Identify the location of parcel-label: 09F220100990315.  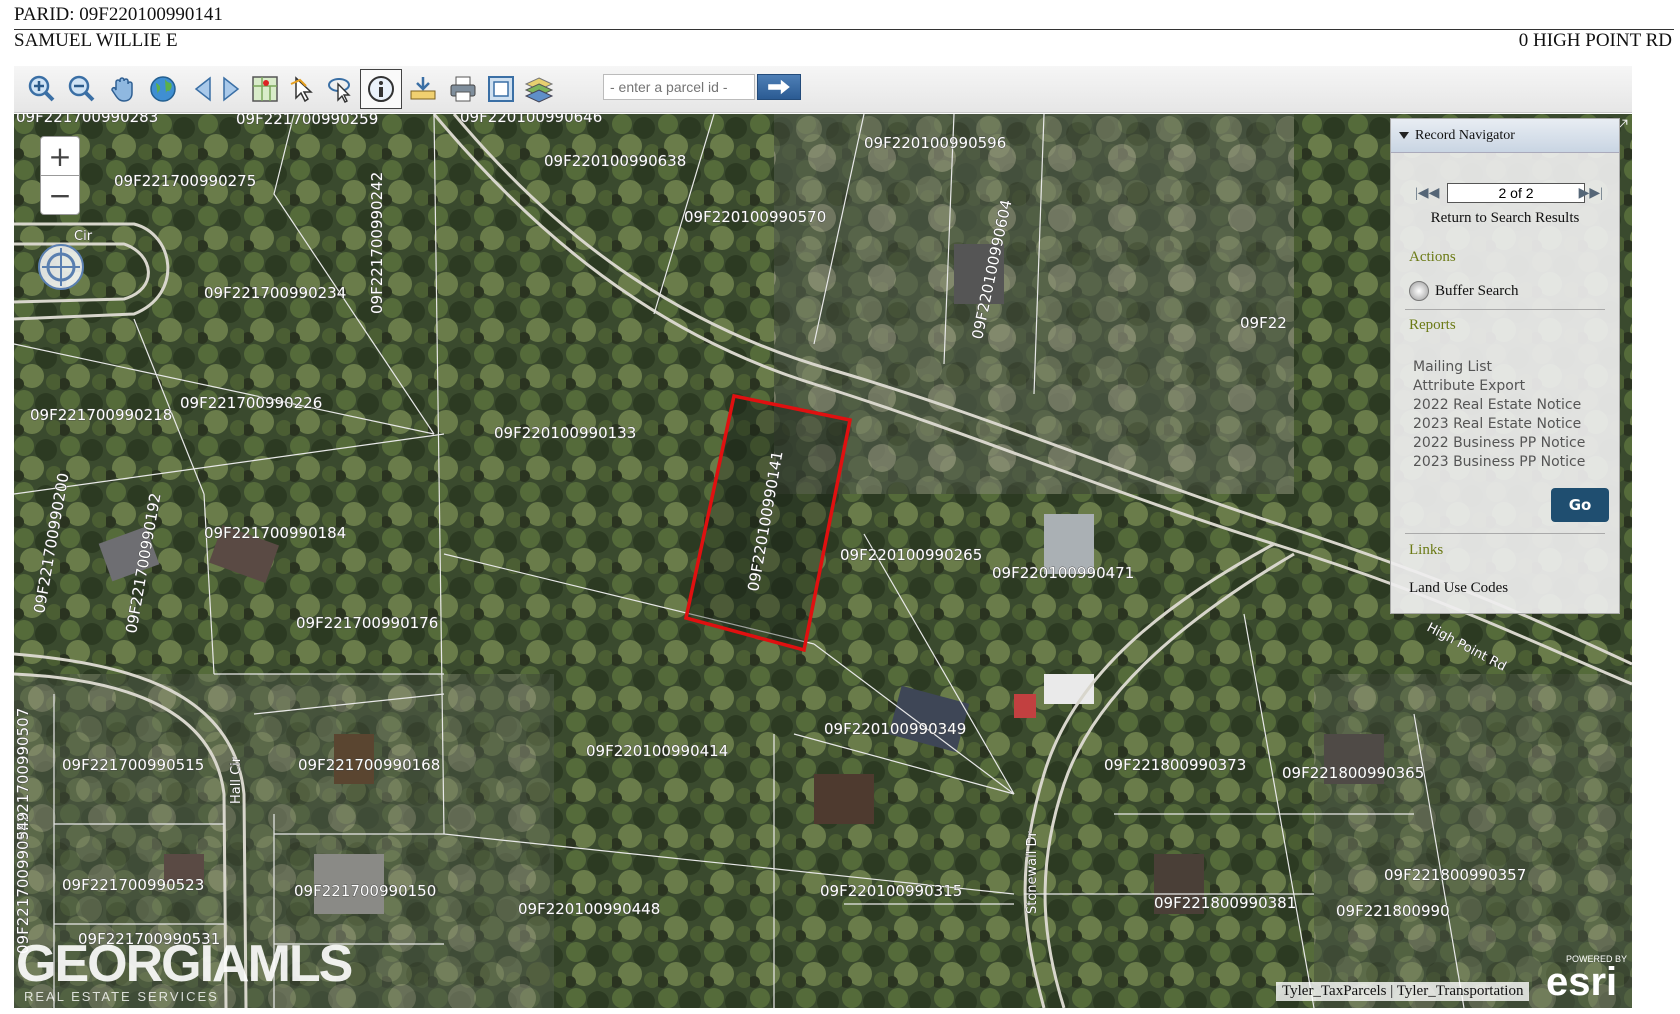
(891, 891).